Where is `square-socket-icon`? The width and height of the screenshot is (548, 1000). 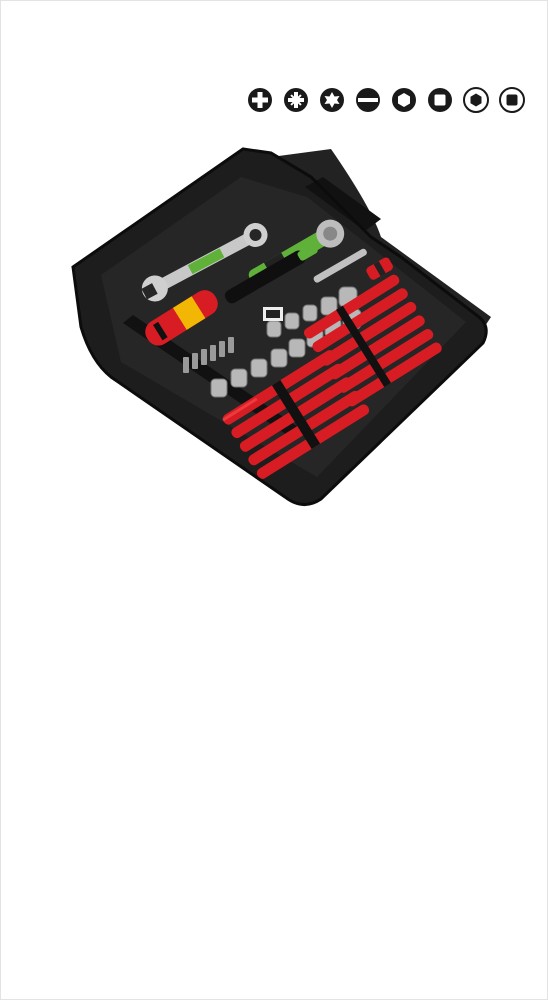 square-socket-icon is located at coordinates (512, 100).